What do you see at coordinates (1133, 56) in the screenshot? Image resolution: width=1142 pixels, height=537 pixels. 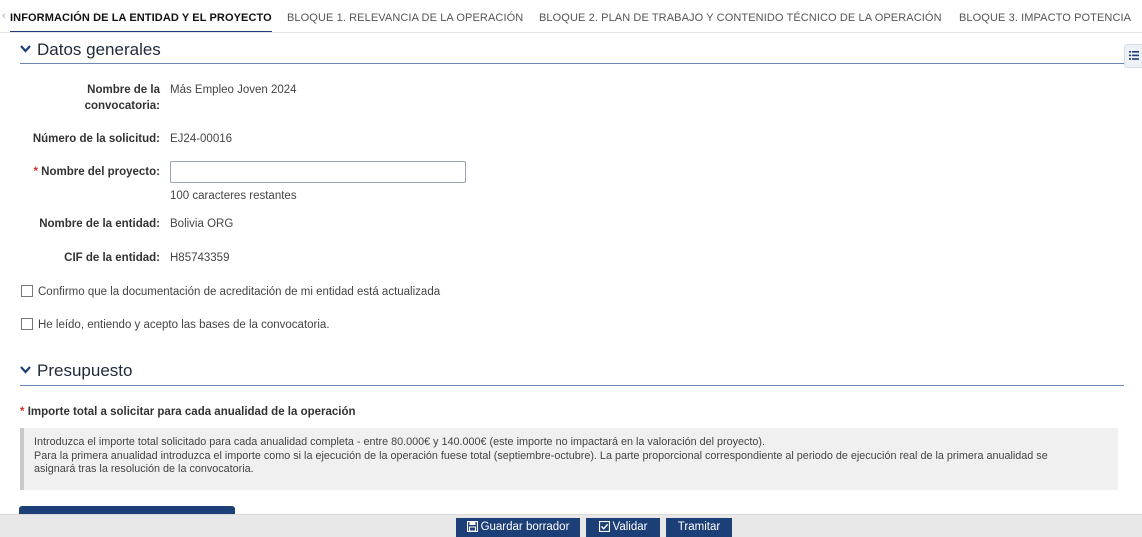 I see `list-icon` at bounding box center [1133, 56].